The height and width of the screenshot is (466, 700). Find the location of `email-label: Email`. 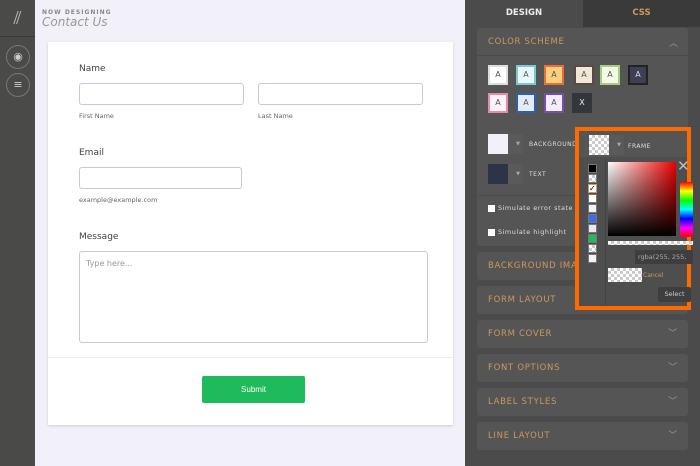

email-label: Email is located at coordinates (91, 153).